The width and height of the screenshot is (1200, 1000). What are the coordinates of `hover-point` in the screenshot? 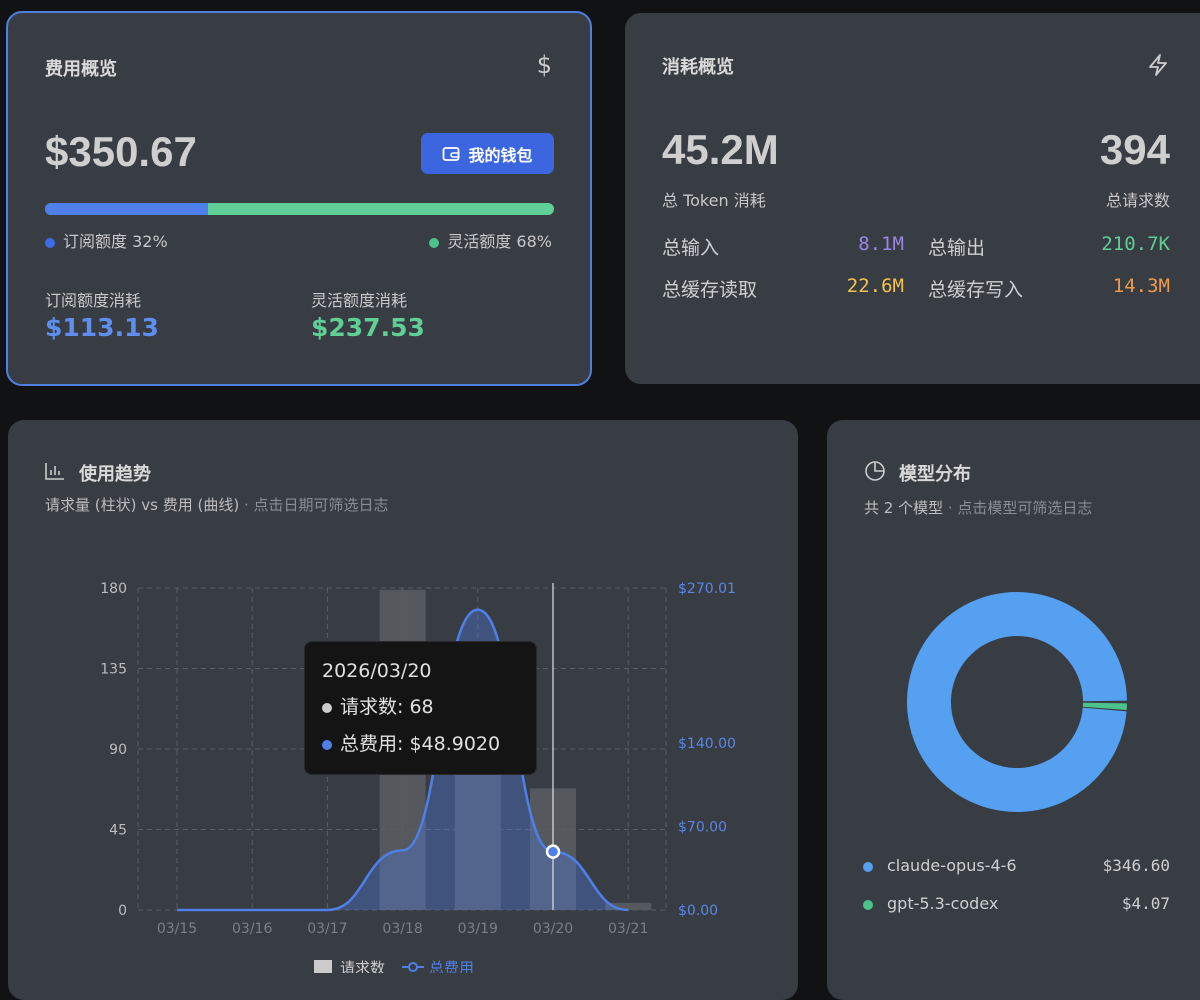 It's located at (553, 851).